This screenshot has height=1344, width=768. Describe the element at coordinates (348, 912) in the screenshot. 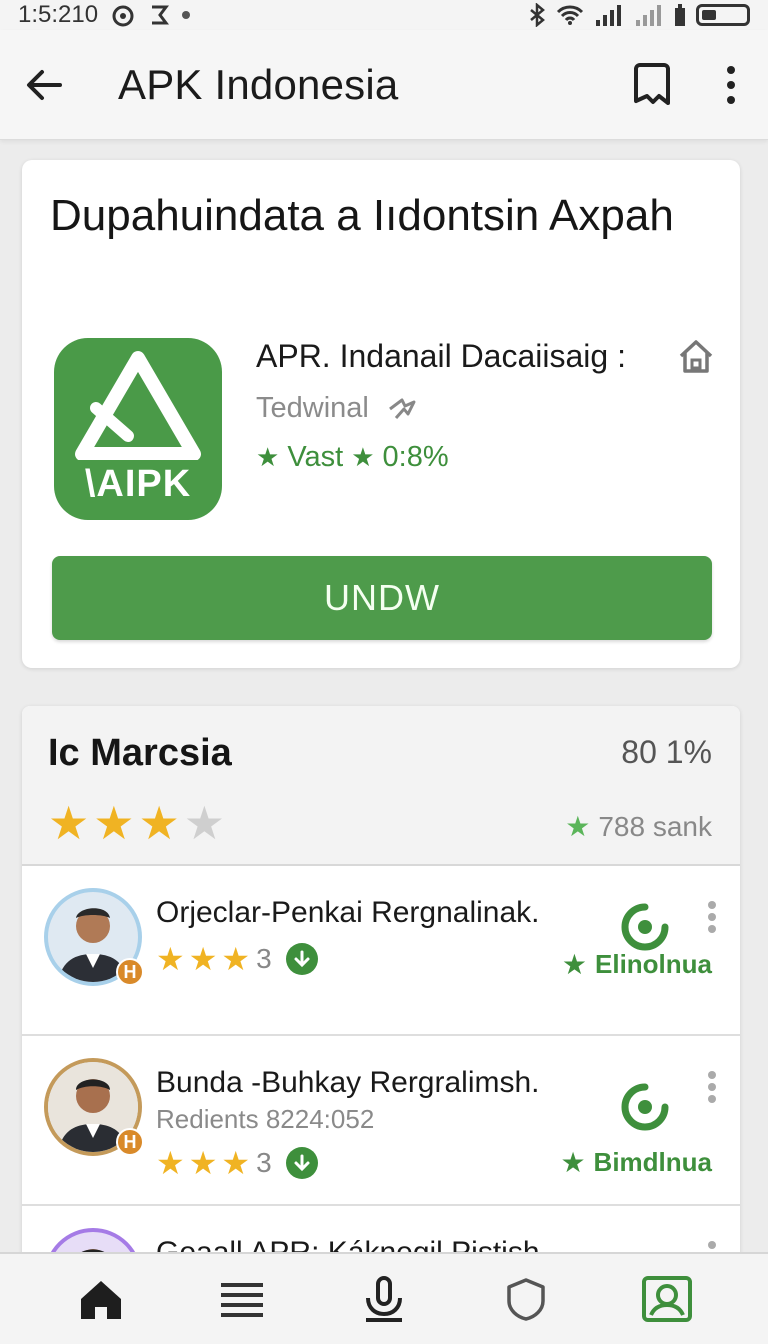

I see `review-author: Orjeclar-Penkai Rergnalinak.` at that location.